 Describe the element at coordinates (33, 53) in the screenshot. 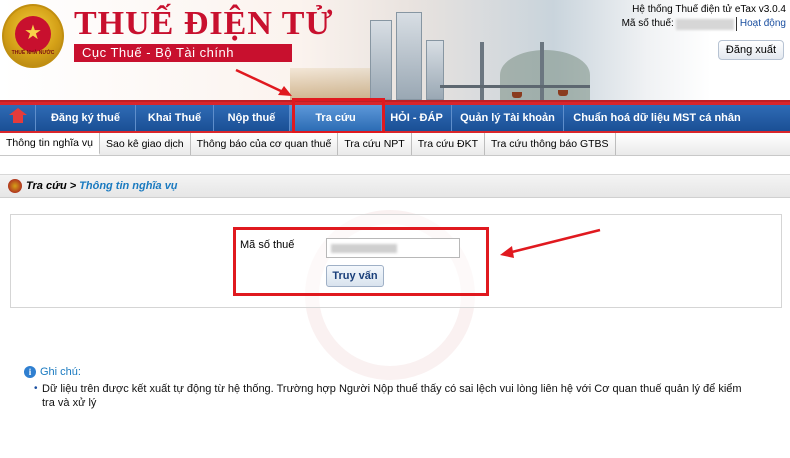

I see `emblem-text: THUẾ NHÀ NƯỚC` at that location.